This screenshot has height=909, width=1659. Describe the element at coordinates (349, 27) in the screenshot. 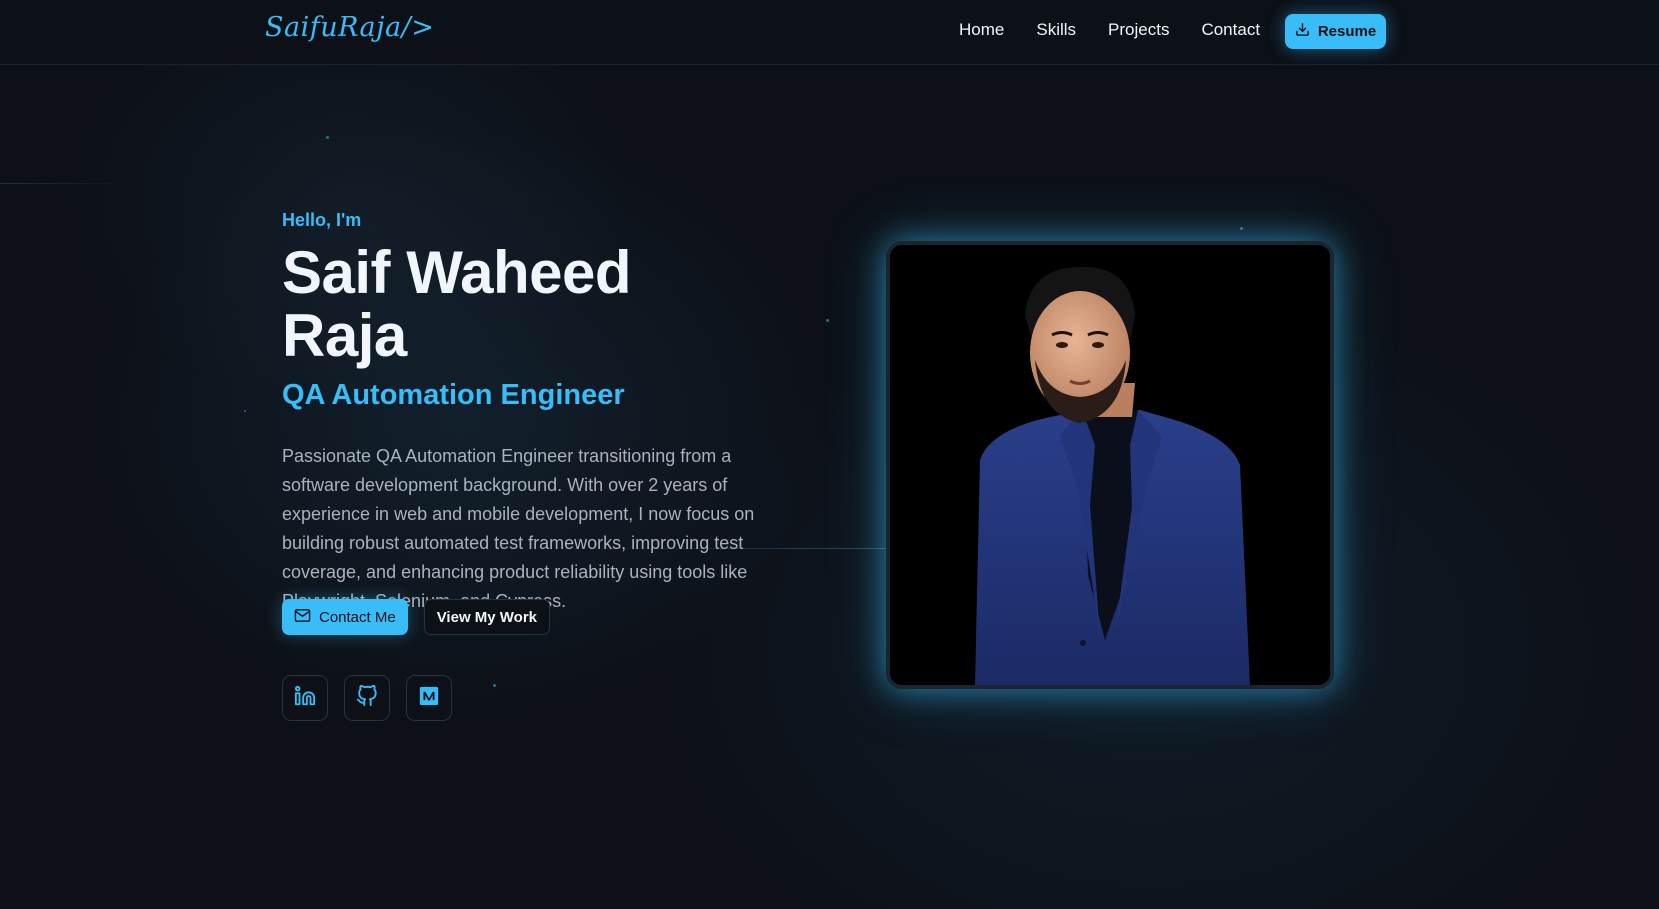

I see `site-logo: SaifuRaja/>` at that location.